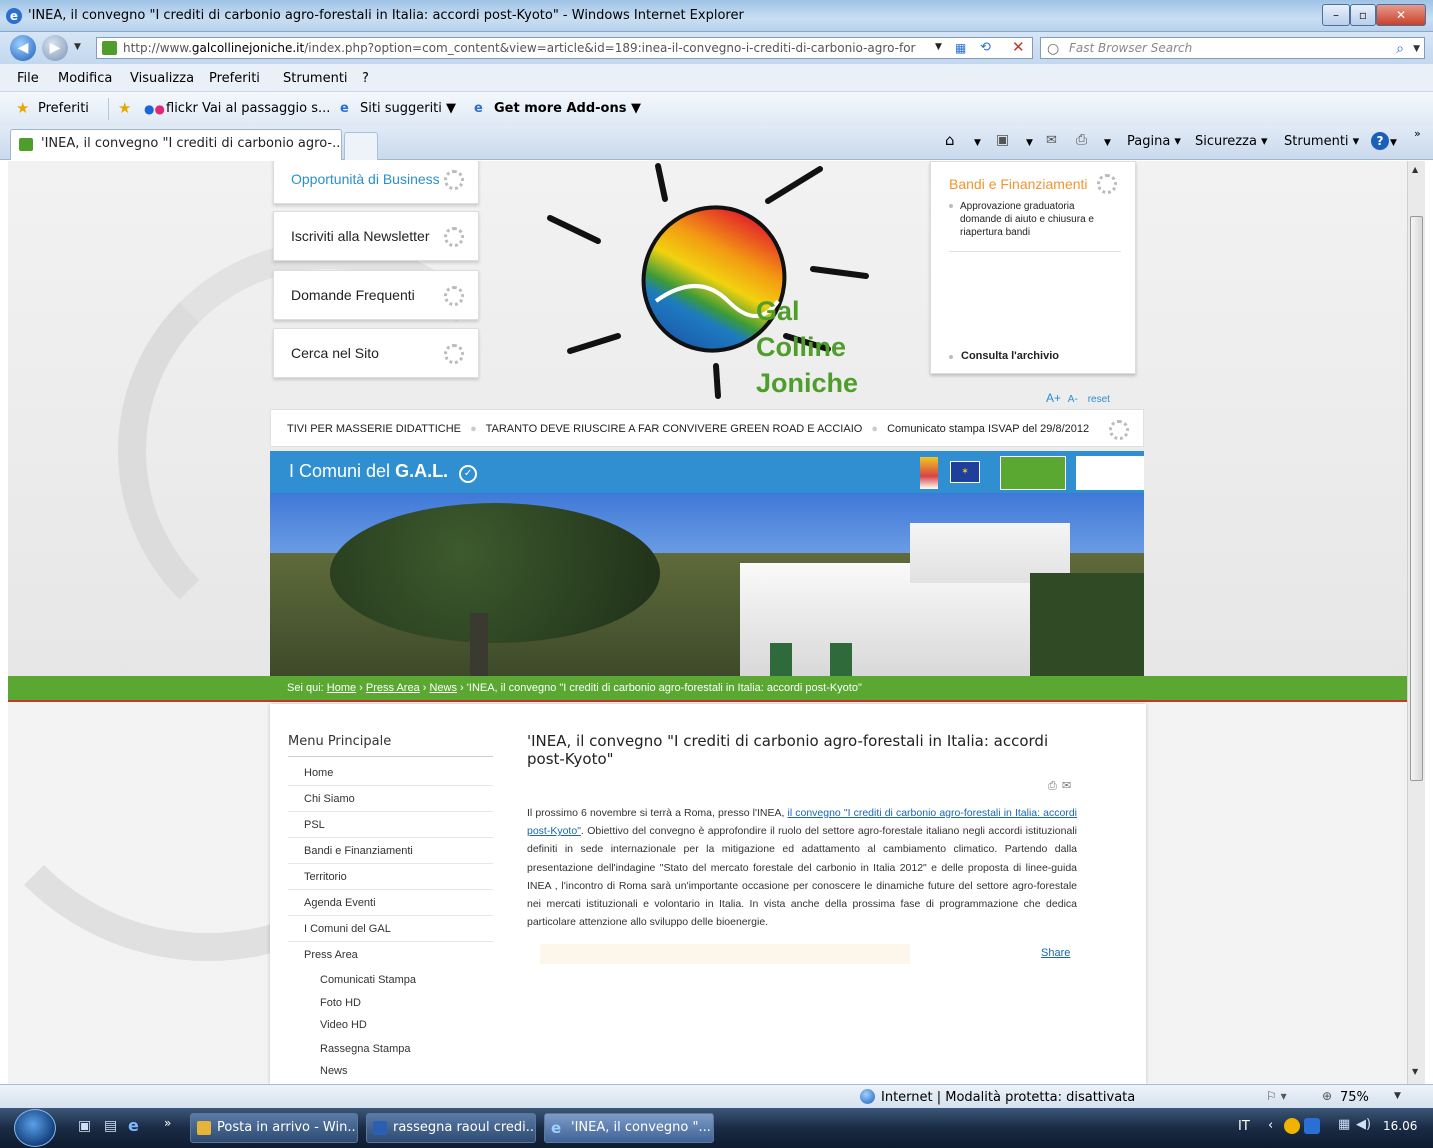 This screenshot has height=1148, width=1433. What do you see at coordinates (365, 78) in the screenshot?
I see `menu-help: ?` at bounding box center [365, 78].